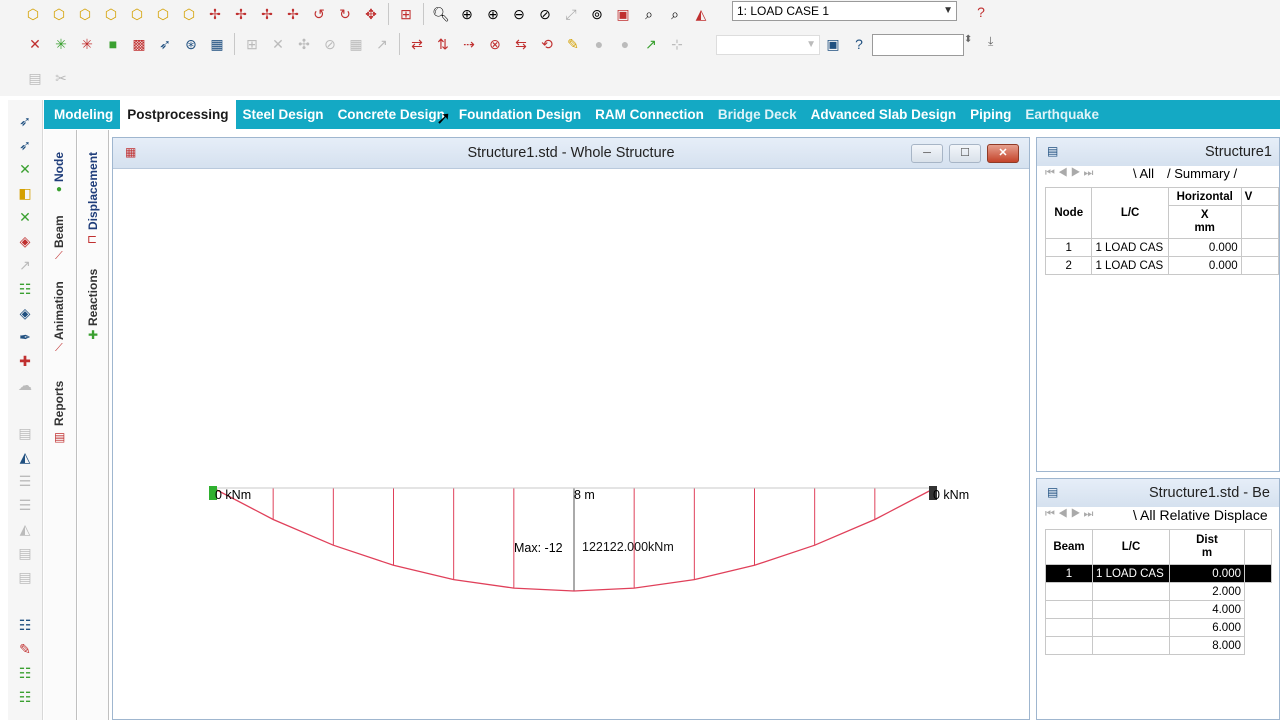 The height and width of the screenshot is (720, 1280). I want to click on tab-foundation-design: Foundation Design, so click(520, 114).